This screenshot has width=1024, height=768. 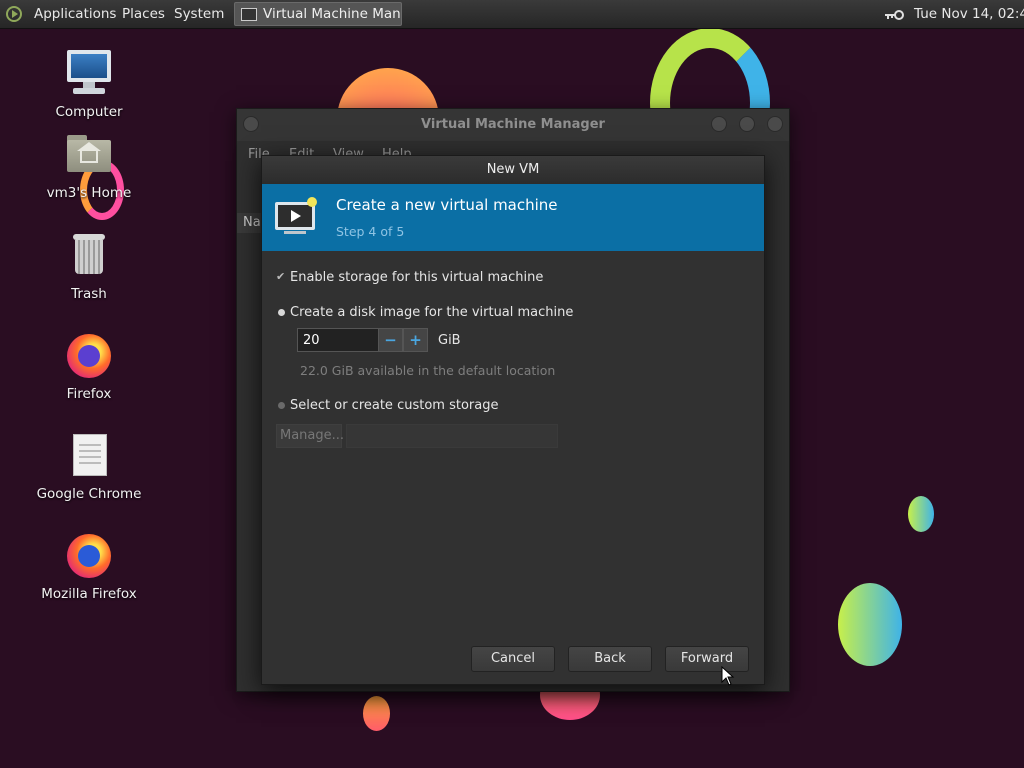 I want to click on clock: Tue Nov 14, 02:43, so click(x=969, y=14).